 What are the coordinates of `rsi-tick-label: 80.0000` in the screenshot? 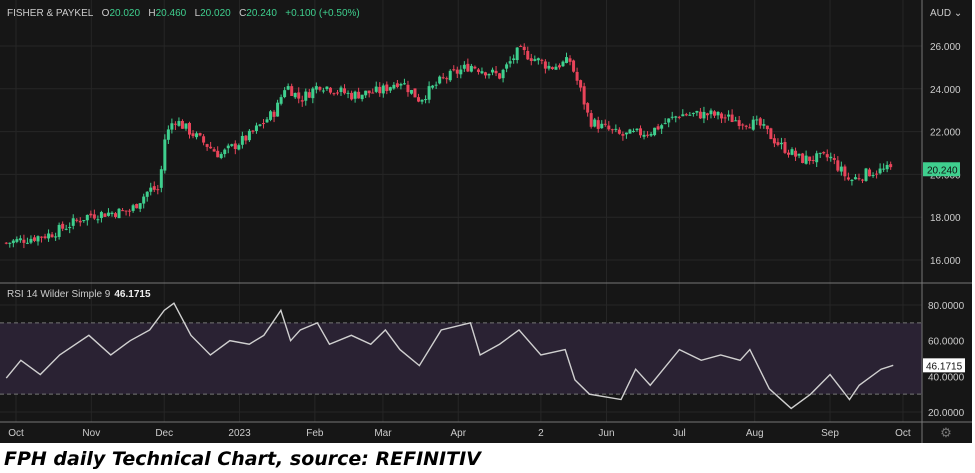 It's located at (946, 306).